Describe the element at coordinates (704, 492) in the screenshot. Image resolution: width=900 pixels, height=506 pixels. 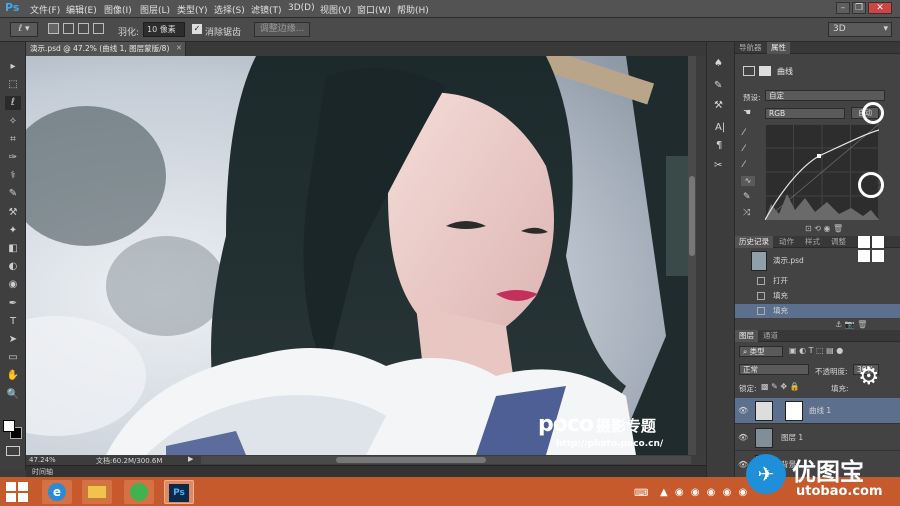
I see `tray-icons: ▲ ◉ ◉ ◉ ◉ ◉` at that location.